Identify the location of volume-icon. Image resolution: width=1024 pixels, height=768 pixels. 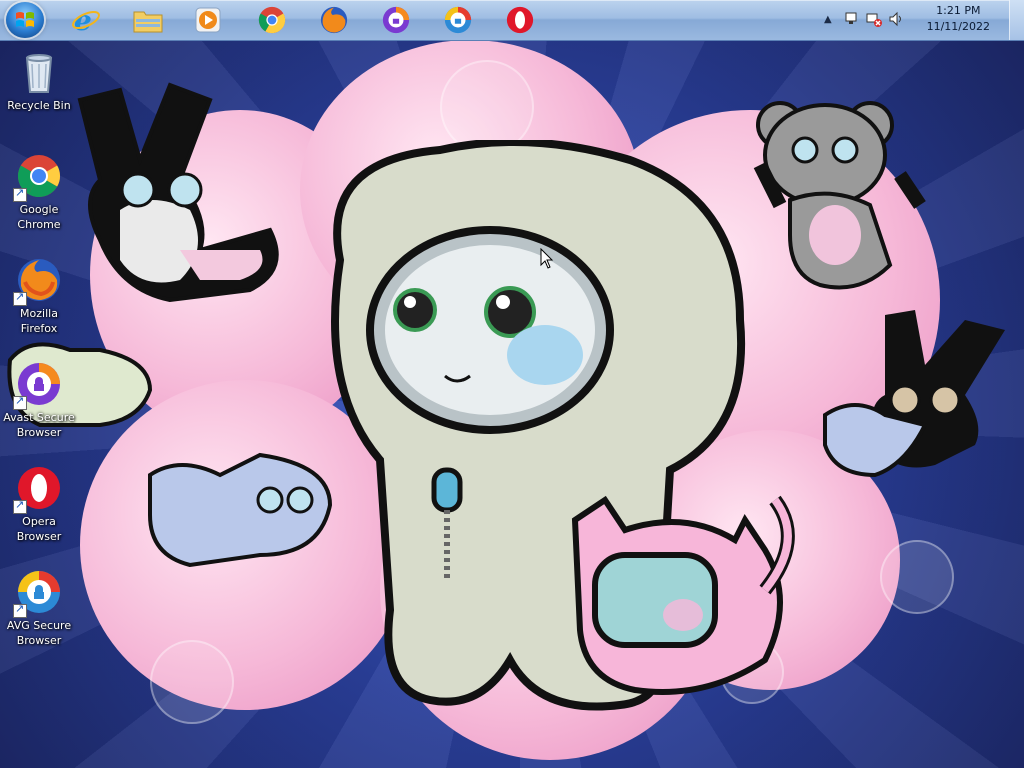
(896, 19).